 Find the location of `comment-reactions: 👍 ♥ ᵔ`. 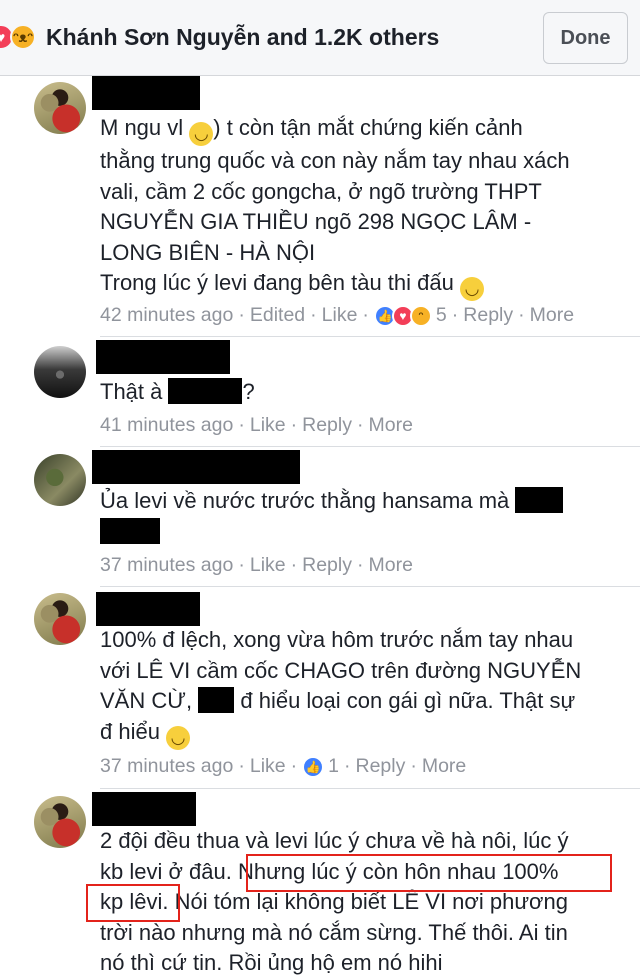

comment-reactions: 👍 ♥ ᵔ is located at coordinates (402, 315).